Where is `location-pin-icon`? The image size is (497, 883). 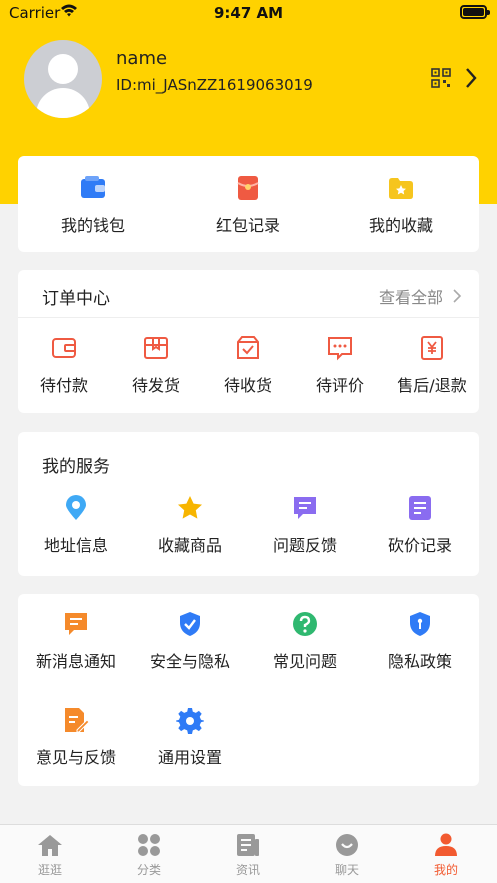 location-pin-icon is located at coordinates (76, 507).